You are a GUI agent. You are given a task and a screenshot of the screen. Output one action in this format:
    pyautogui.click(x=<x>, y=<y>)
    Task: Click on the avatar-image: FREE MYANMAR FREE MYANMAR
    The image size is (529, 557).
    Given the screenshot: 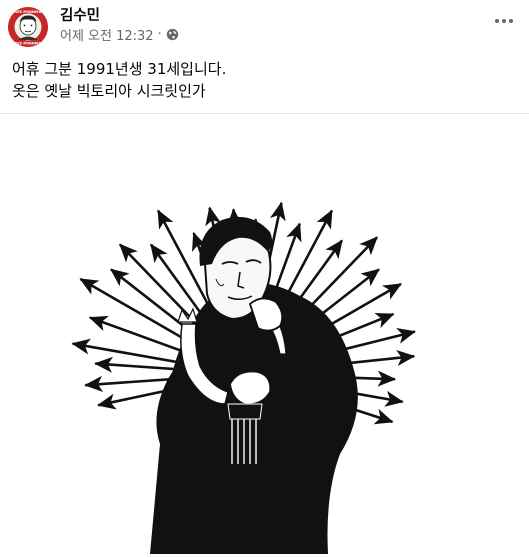 What is the action you would take?
    pyautogui.click(x=28, y=27)
    